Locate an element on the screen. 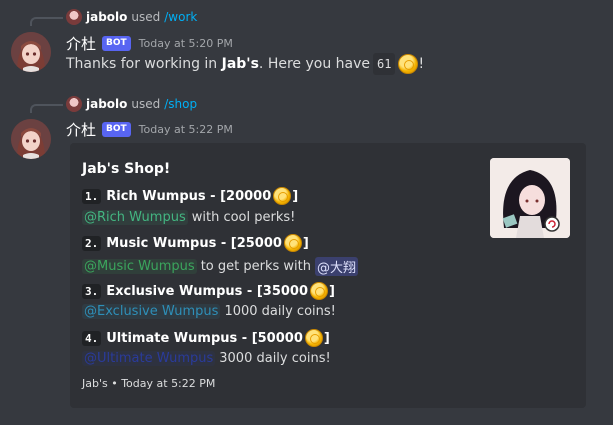 This screenshot has height=425, width=613. item-number: 4. is located at coordinates (92, 338).